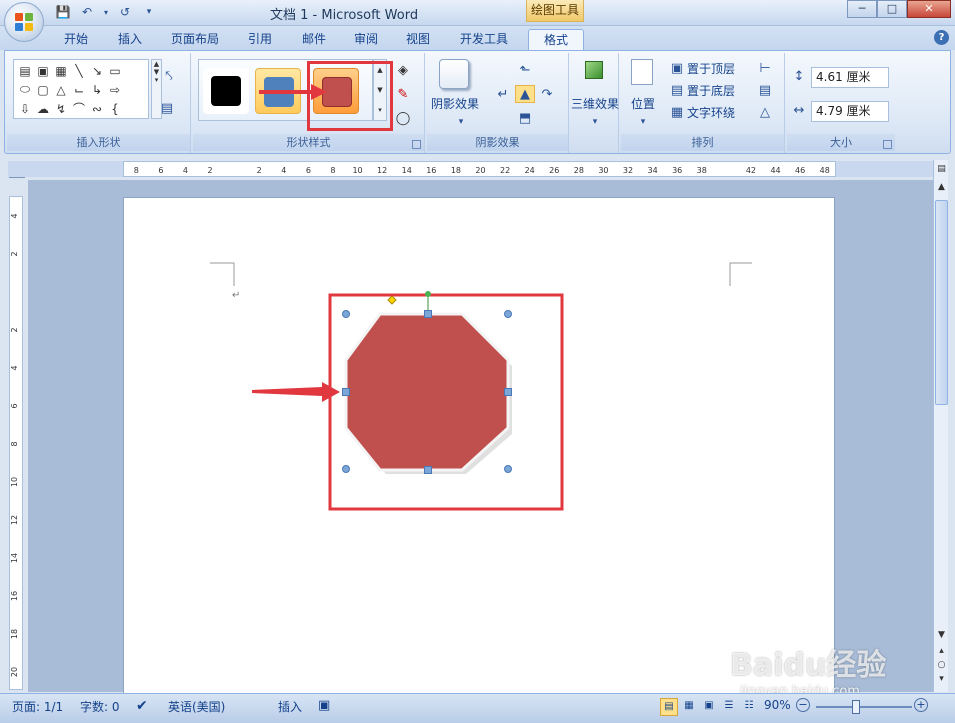 Image resolution: width=955 pixels, height=723 pixels. Describe the element at coordinates (130, 39) in the screenshot. I see `tab-insert: 插入` at that location.